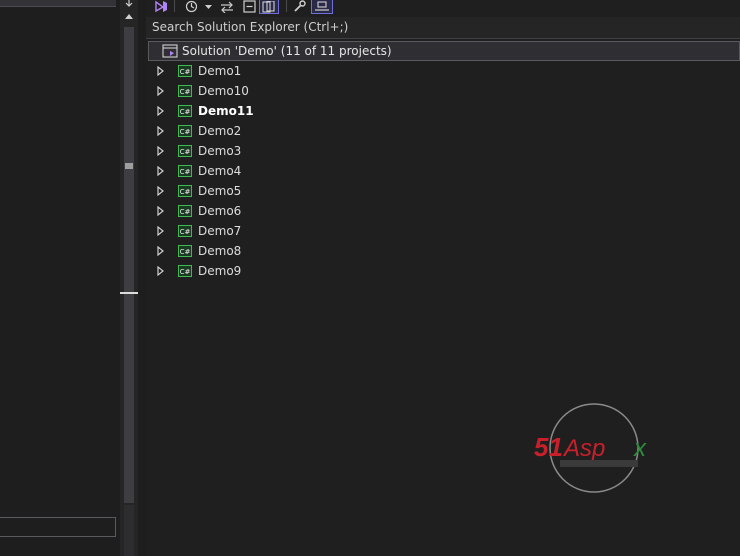  I want to click on watermark-logo: 51 Asp x, so click(590, 448).